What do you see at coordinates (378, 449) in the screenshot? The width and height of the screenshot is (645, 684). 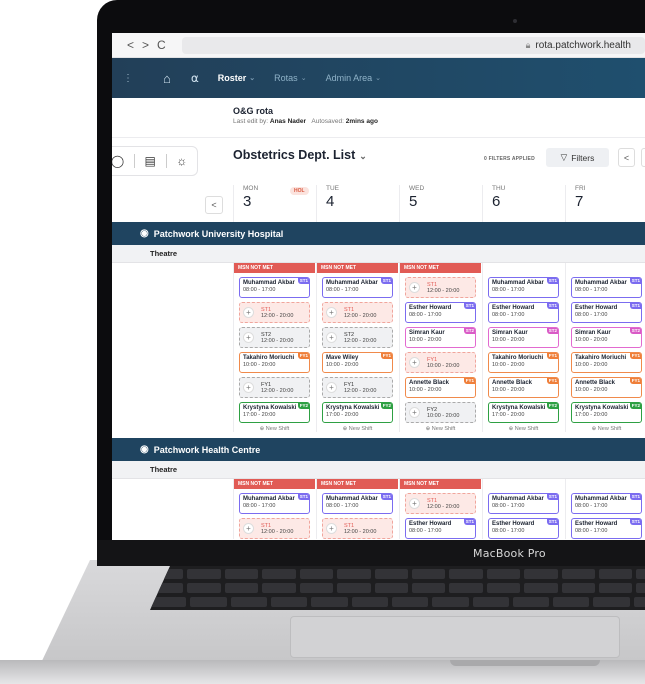 I see `hospital-header: ◉ Patchwork Health Centre` at bounding box center [378, 449].